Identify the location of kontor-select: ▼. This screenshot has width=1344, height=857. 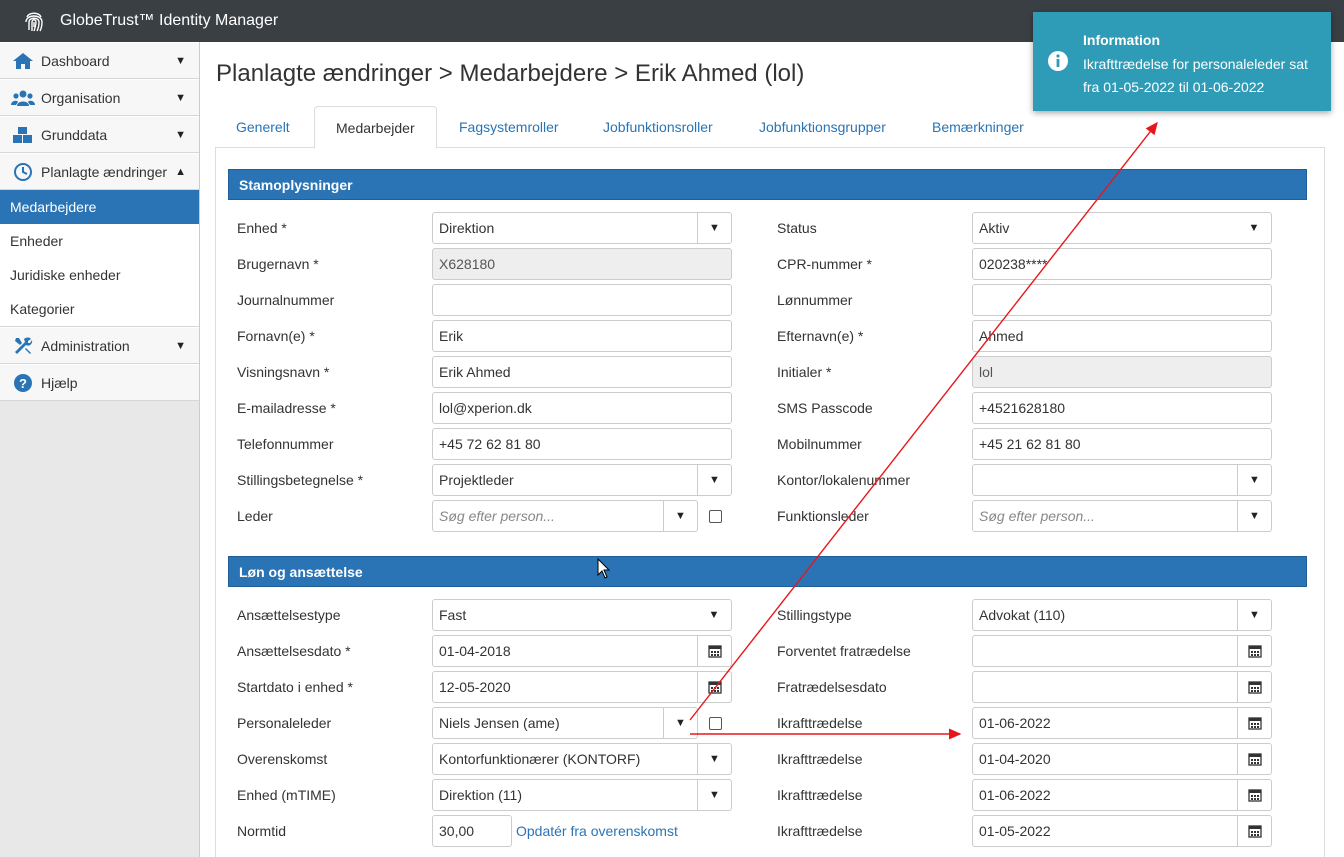
(1122, 480).